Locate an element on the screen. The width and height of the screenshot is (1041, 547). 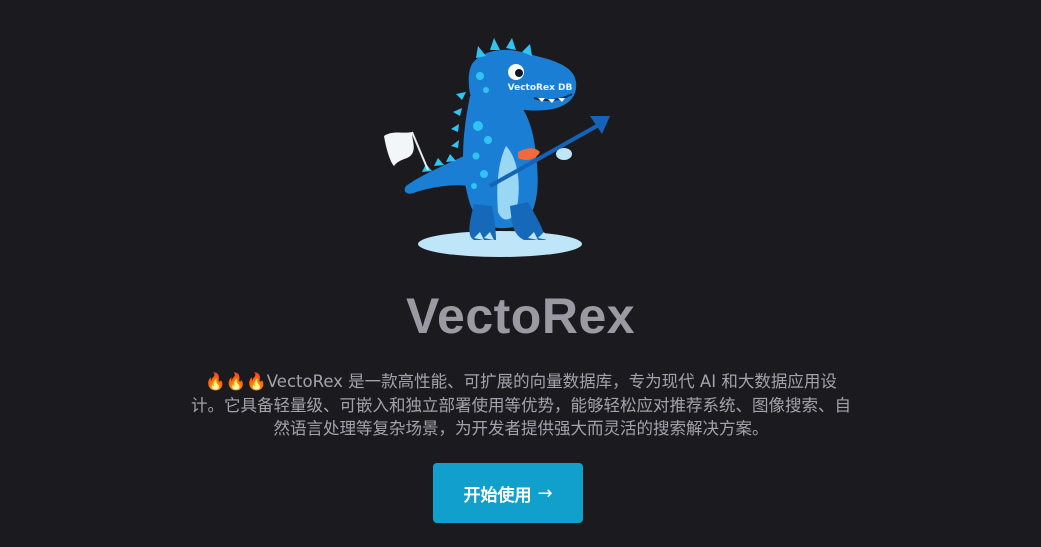
get-started-button: 开始使用 → is located at coordinates (508, 493).